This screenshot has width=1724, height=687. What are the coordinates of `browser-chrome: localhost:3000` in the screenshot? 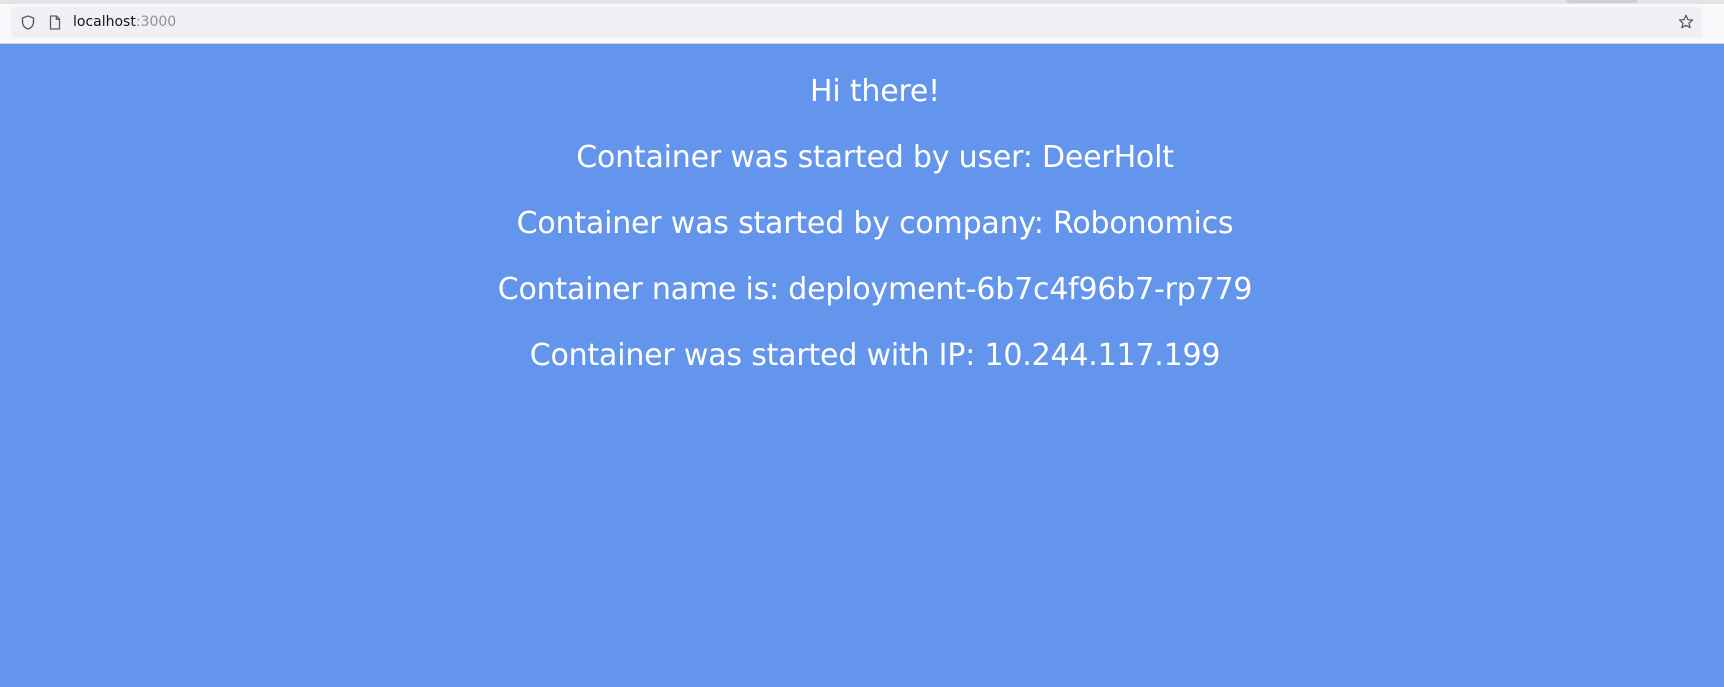 It's located at (862, 22).